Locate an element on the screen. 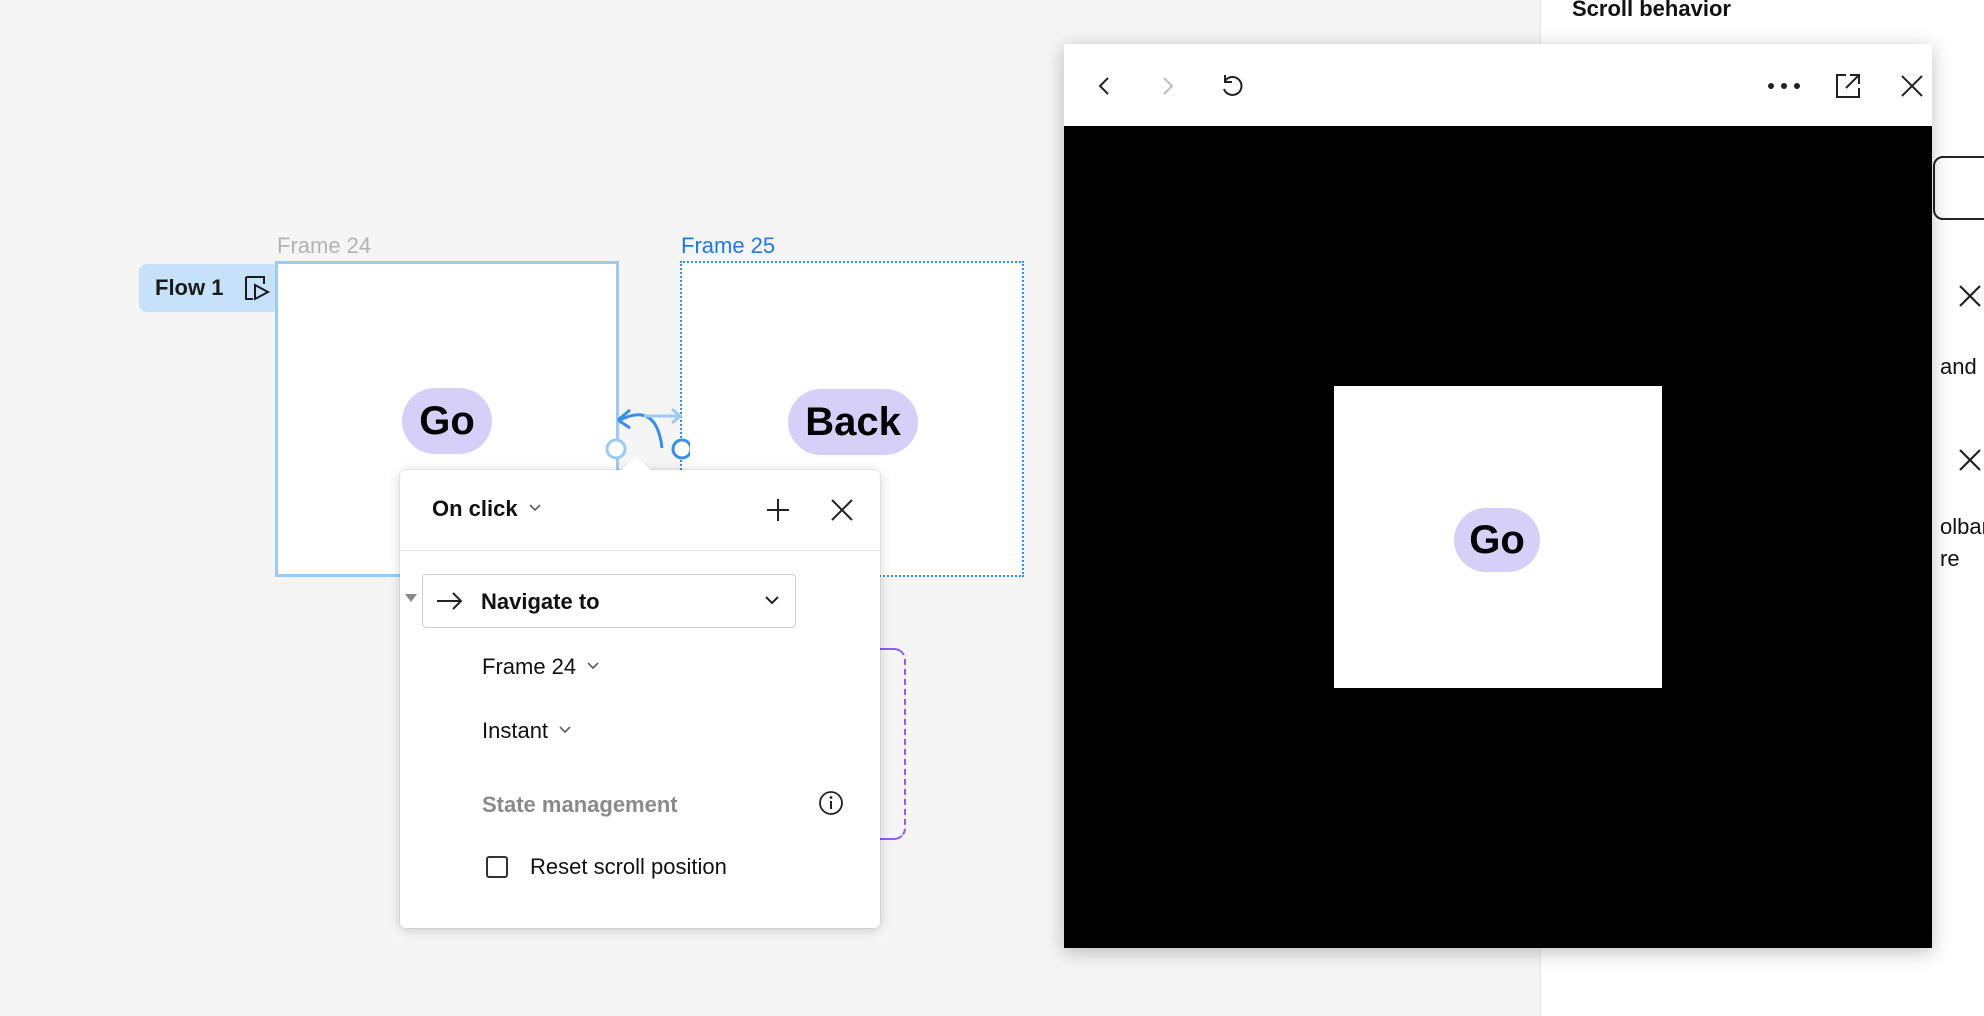 This screenshot has width=1984, height=1016. flow-starting-point: Flow 1 is located at coordinates (209, 288).